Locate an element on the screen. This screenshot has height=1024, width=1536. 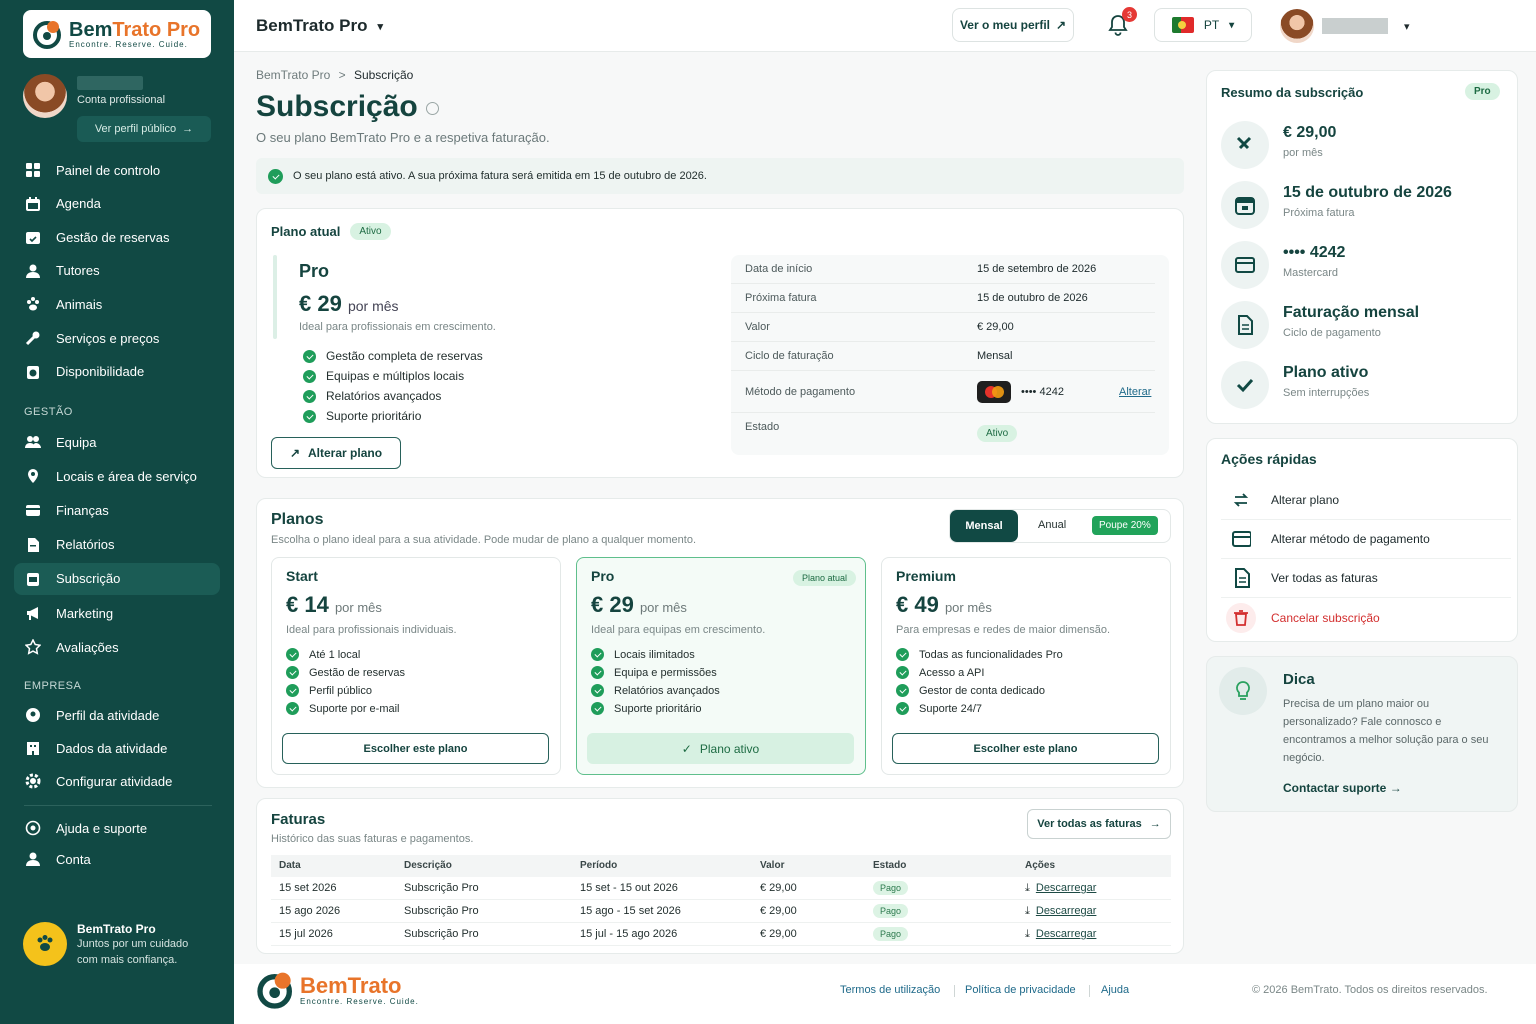
column-header: Valor is located at coordinates (772, 865).